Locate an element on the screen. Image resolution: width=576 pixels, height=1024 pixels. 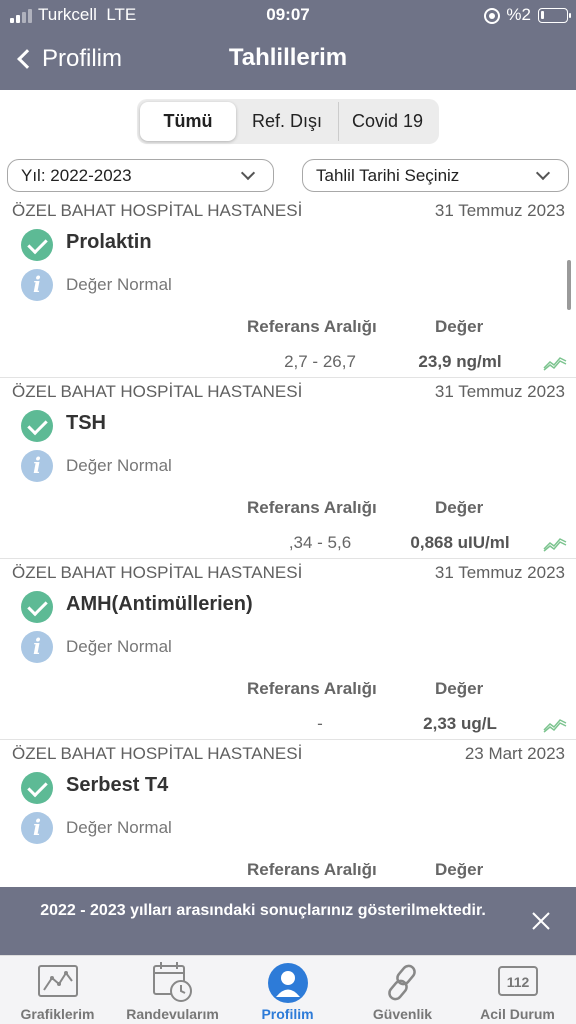
link-icon is located at coordinates (402, 982).